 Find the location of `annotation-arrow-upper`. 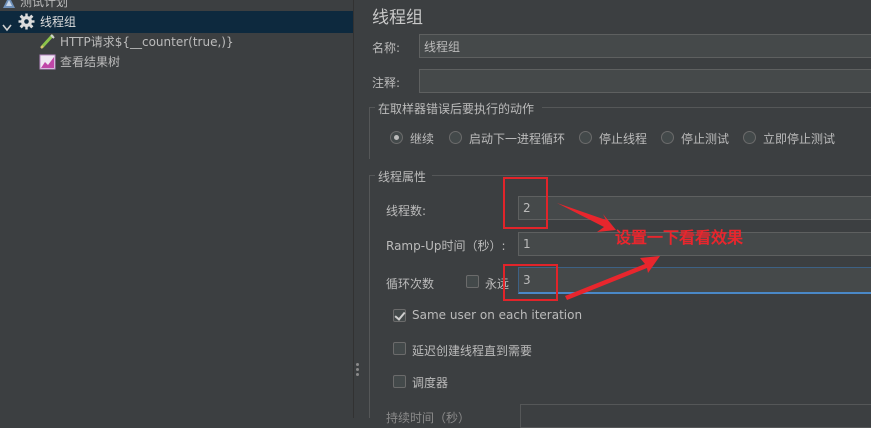

annotation-arrow-upper is located at coordinates (586, 217).